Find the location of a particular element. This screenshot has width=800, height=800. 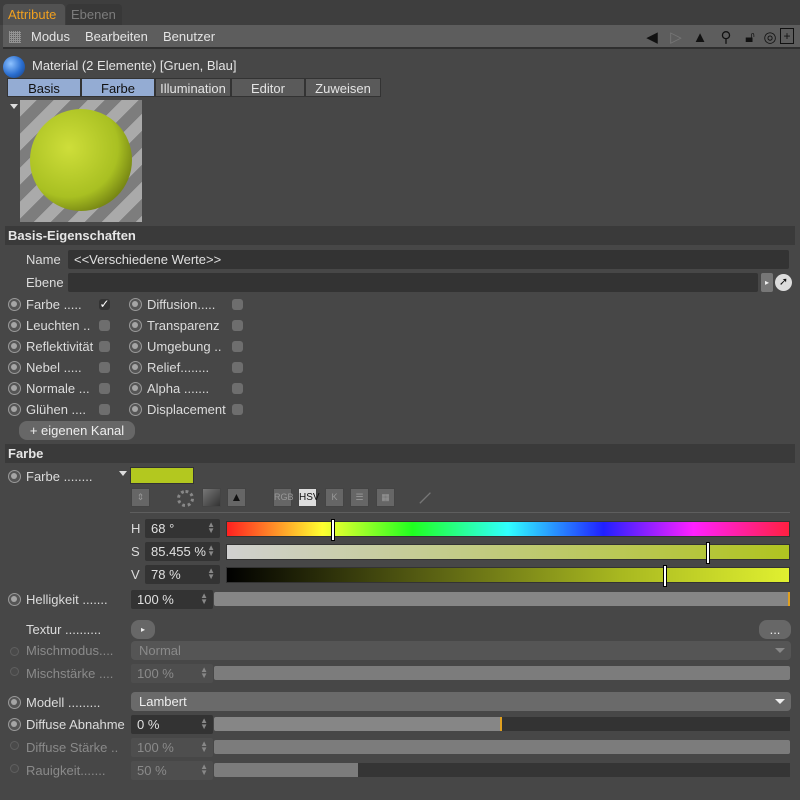

subtab-zuweisen: Zuweisen is located at coordinates (343, 87).